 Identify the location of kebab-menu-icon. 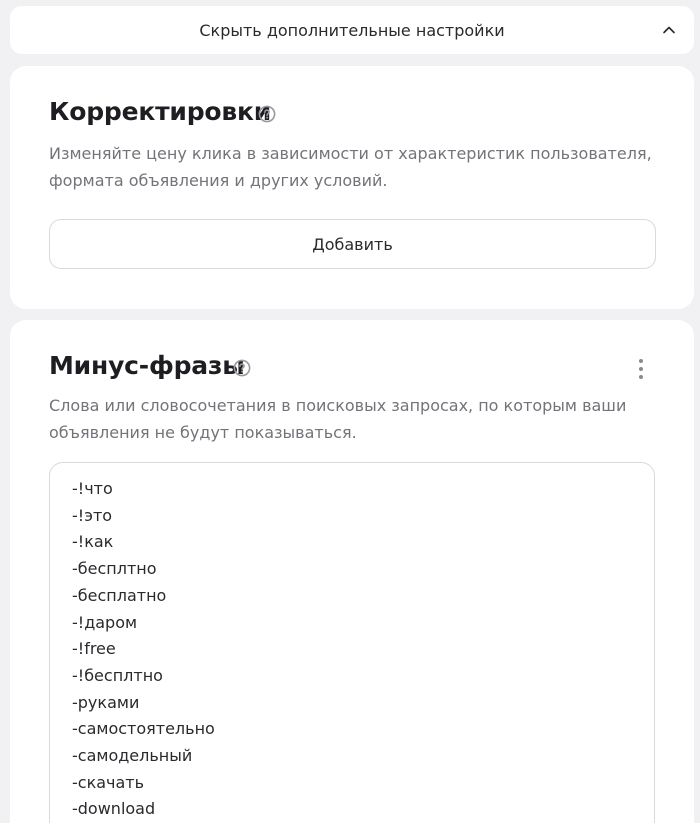
(641, 369).